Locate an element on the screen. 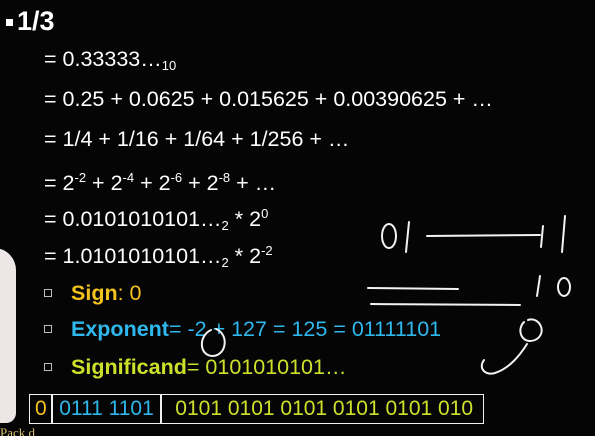 The image size is (595, 436). ink-underline is located at coordinates (445, 304).